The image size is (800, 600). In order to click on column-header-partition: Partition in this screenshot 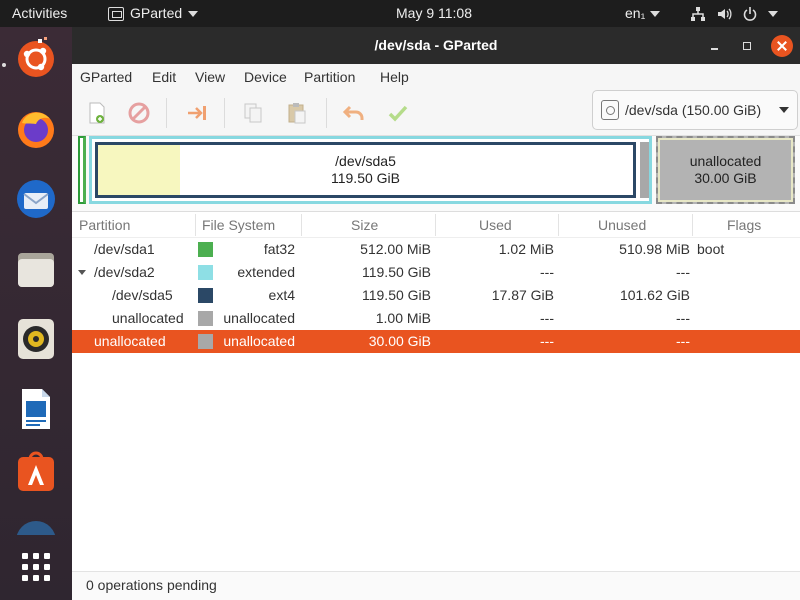, I will do `click(104, 225)`.